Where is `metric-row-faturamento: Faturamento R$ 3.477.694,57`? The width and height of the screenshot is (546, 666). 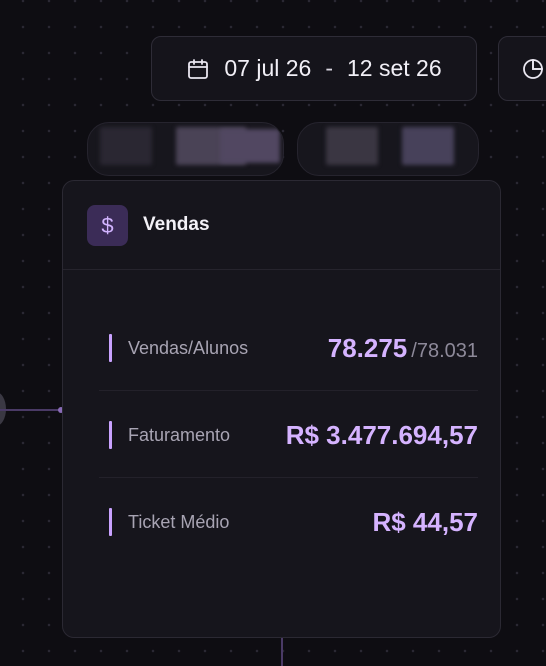
metric-row-faturamento: Faturamento R$ 3.477.694,57 is located at coordinates (288, 435).